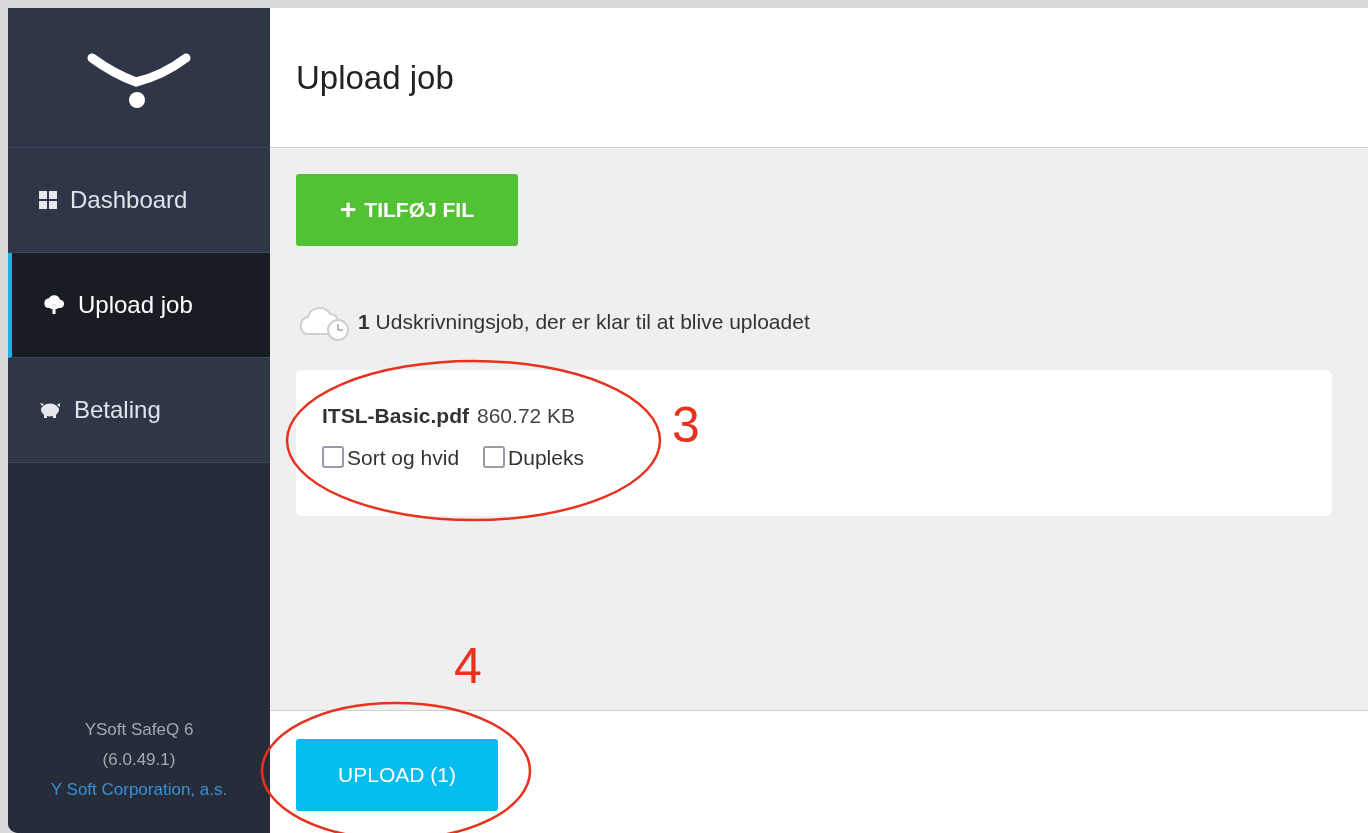  Describe the element at coordinates (375, 77) in the screenshot. I see `page-title: Upload job` at that location.